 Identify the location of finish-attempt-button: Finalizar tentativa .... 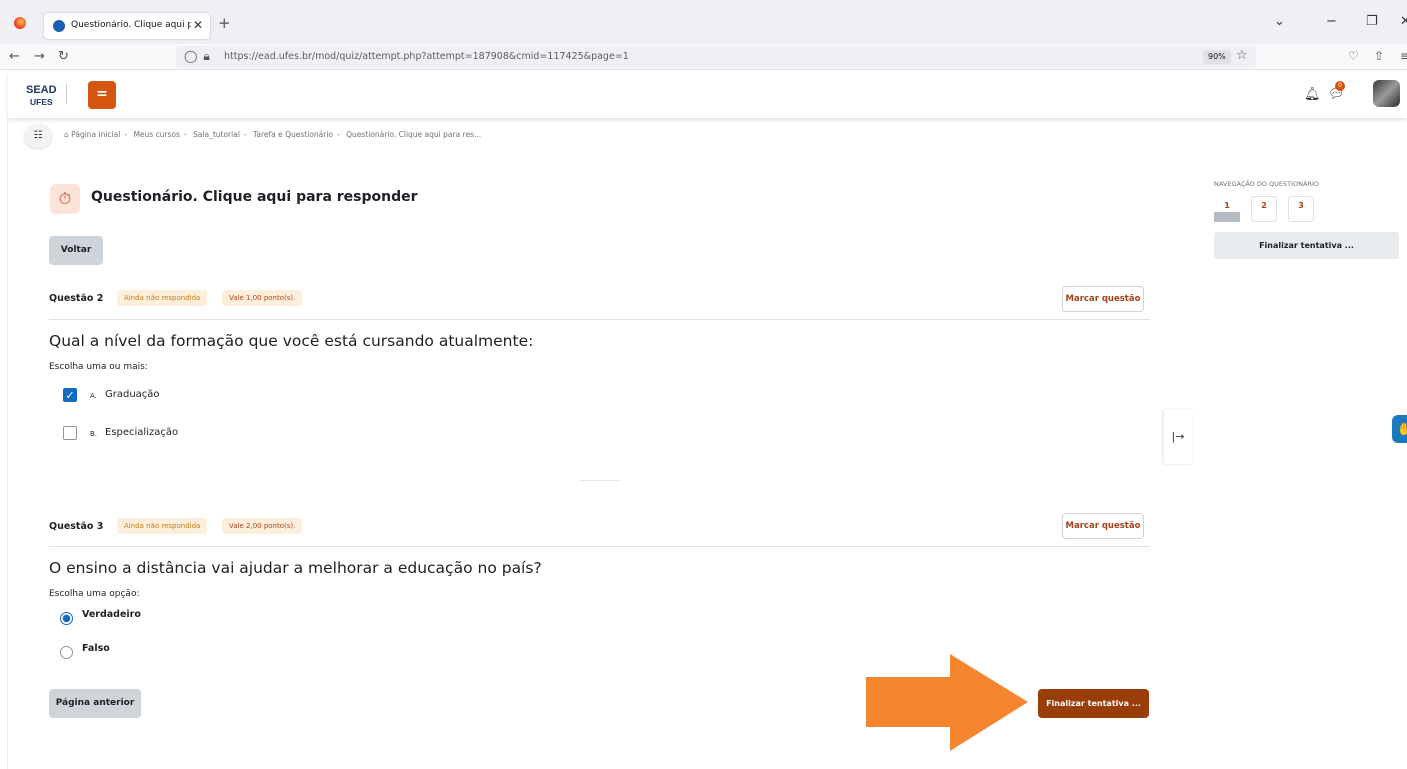
(1093, 703).